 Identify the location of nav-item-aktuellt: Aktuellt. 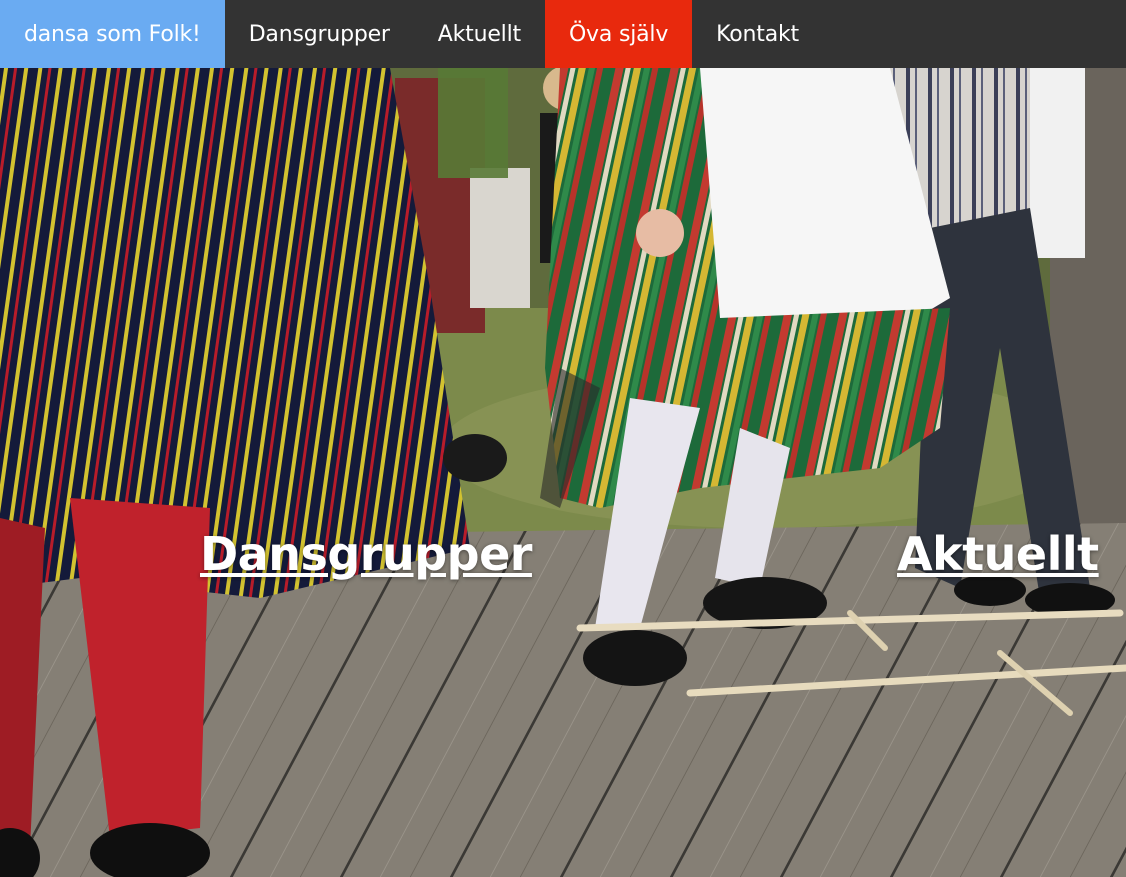
(479, 34).